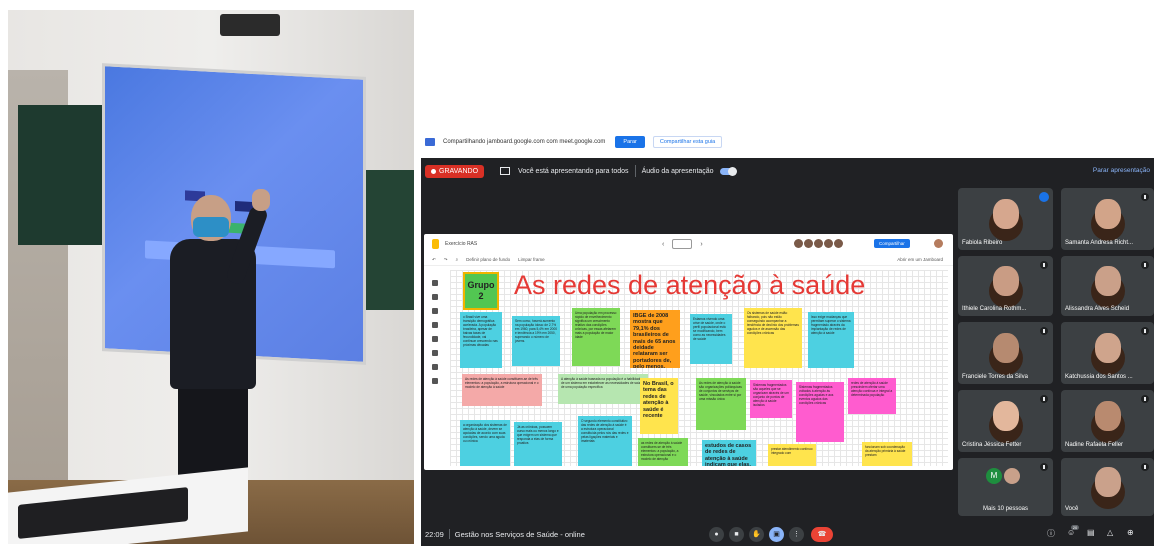 Image resolution: width=1154 pixels, height=546 pixels. Describe the element at coordinates (1107, 487) in the screenshot. I see `participant-tile: Você` at that location.